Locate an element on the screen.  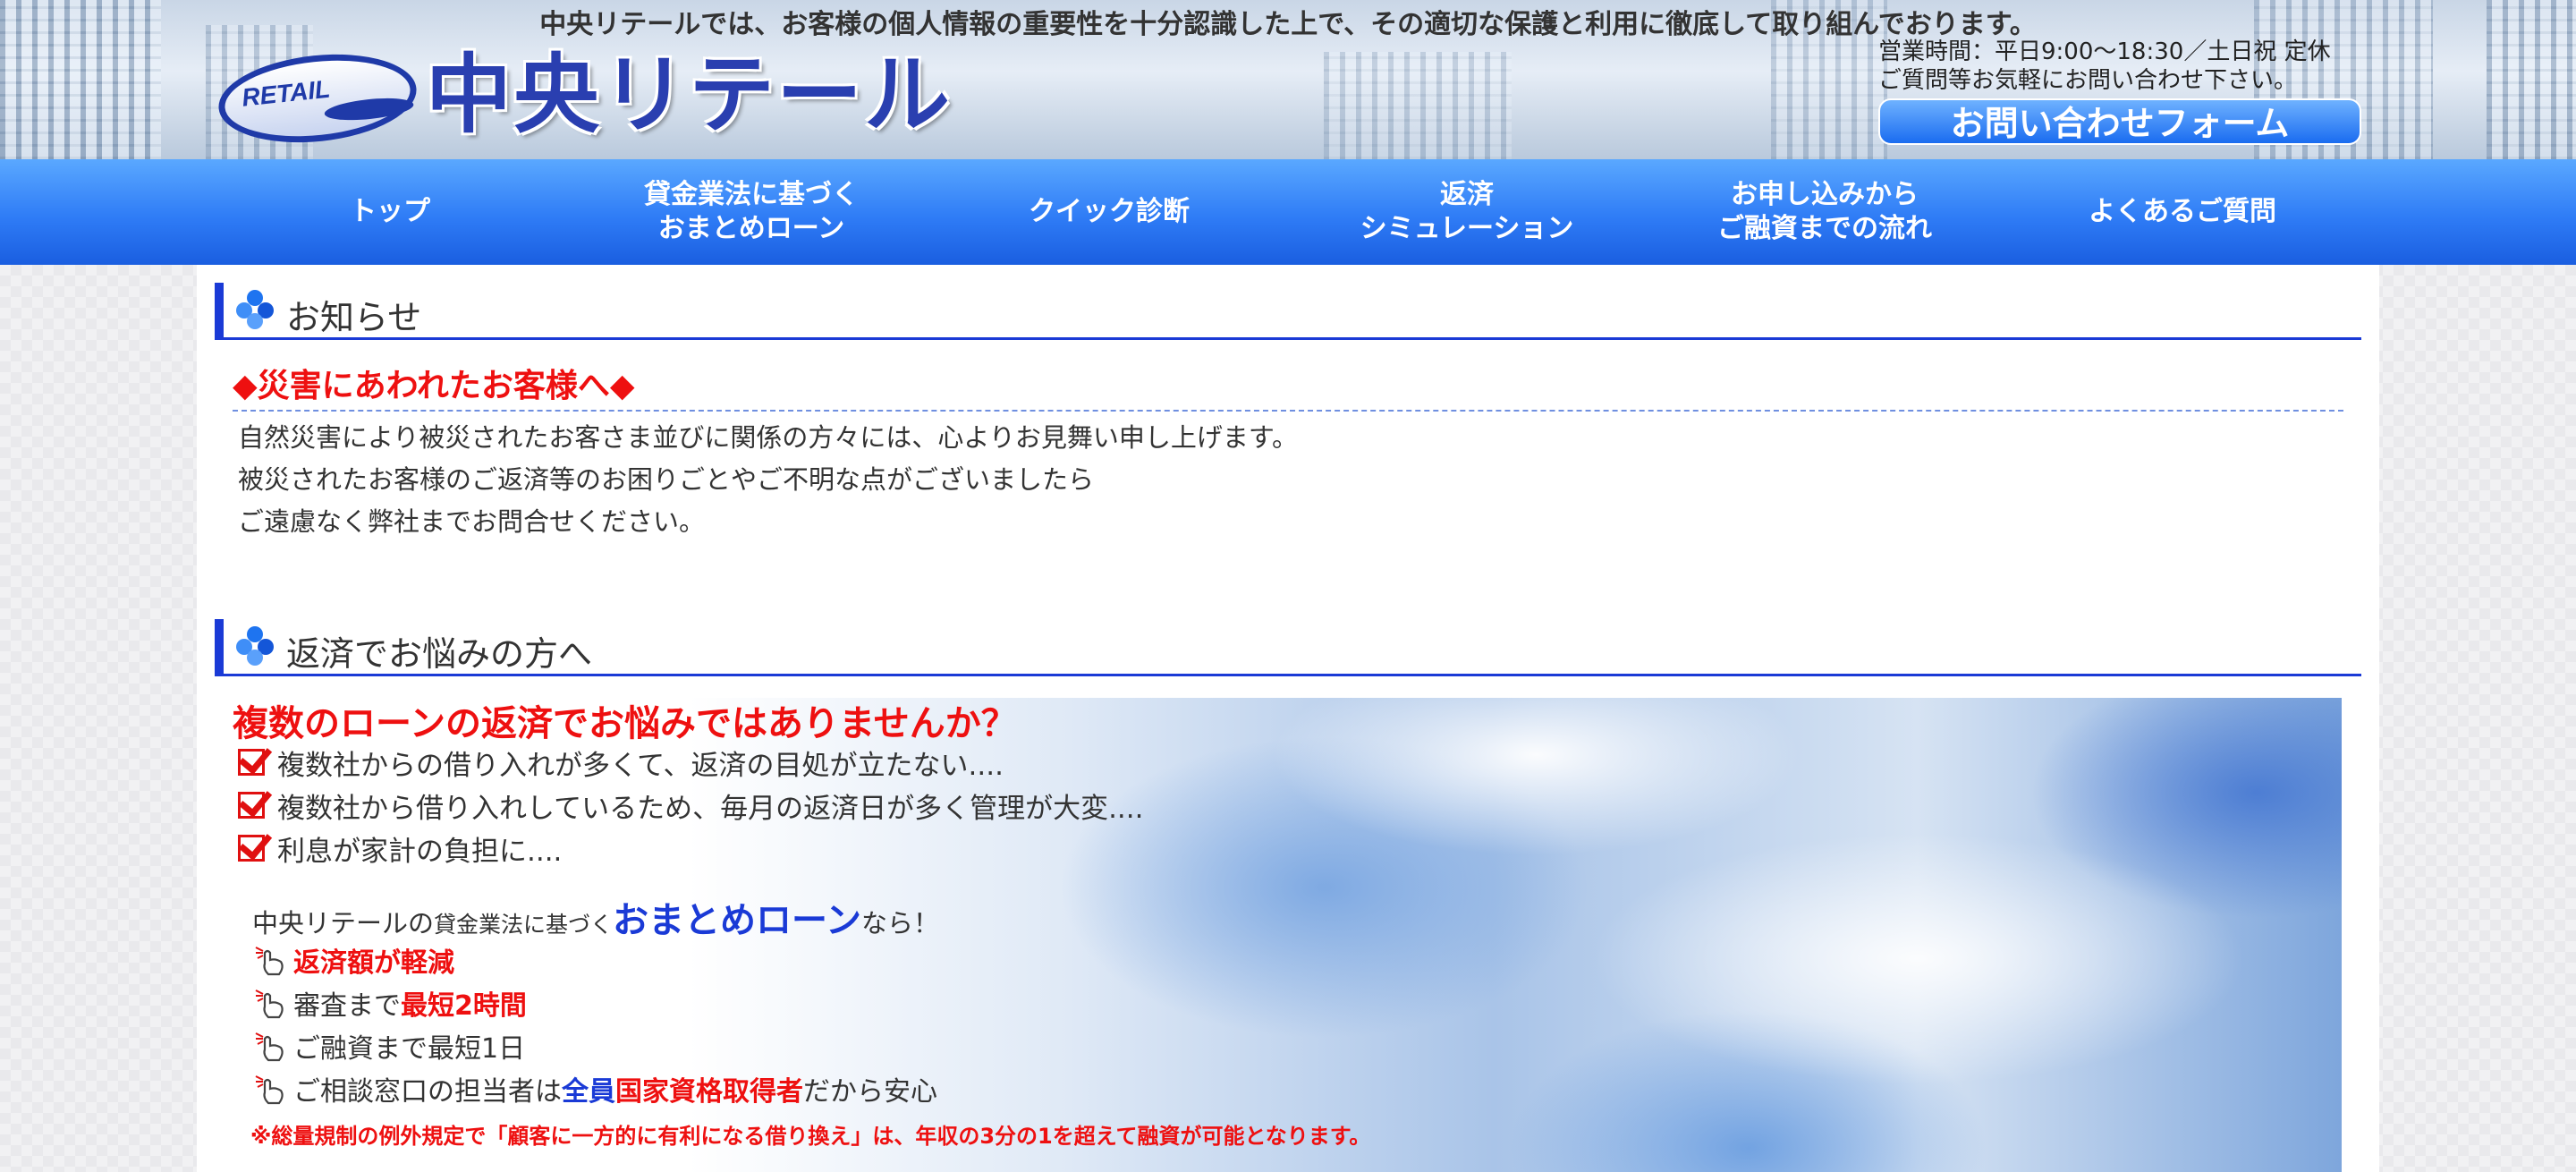
nav-item-faq: よくあるご質問 is located at coordinates (2182, 212).